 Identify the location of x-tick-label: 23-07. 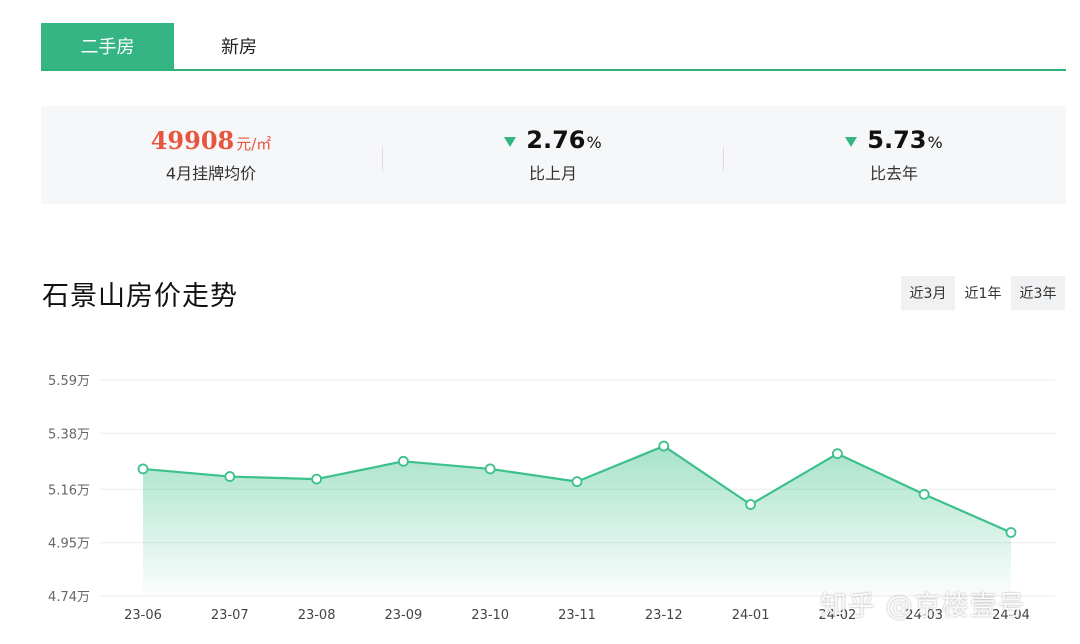
(230, 615).